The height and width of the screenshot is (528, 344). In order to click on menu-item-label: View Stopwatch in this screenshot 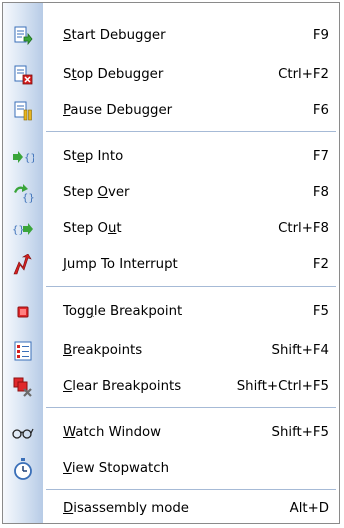, I will do `click(116, 468)`.